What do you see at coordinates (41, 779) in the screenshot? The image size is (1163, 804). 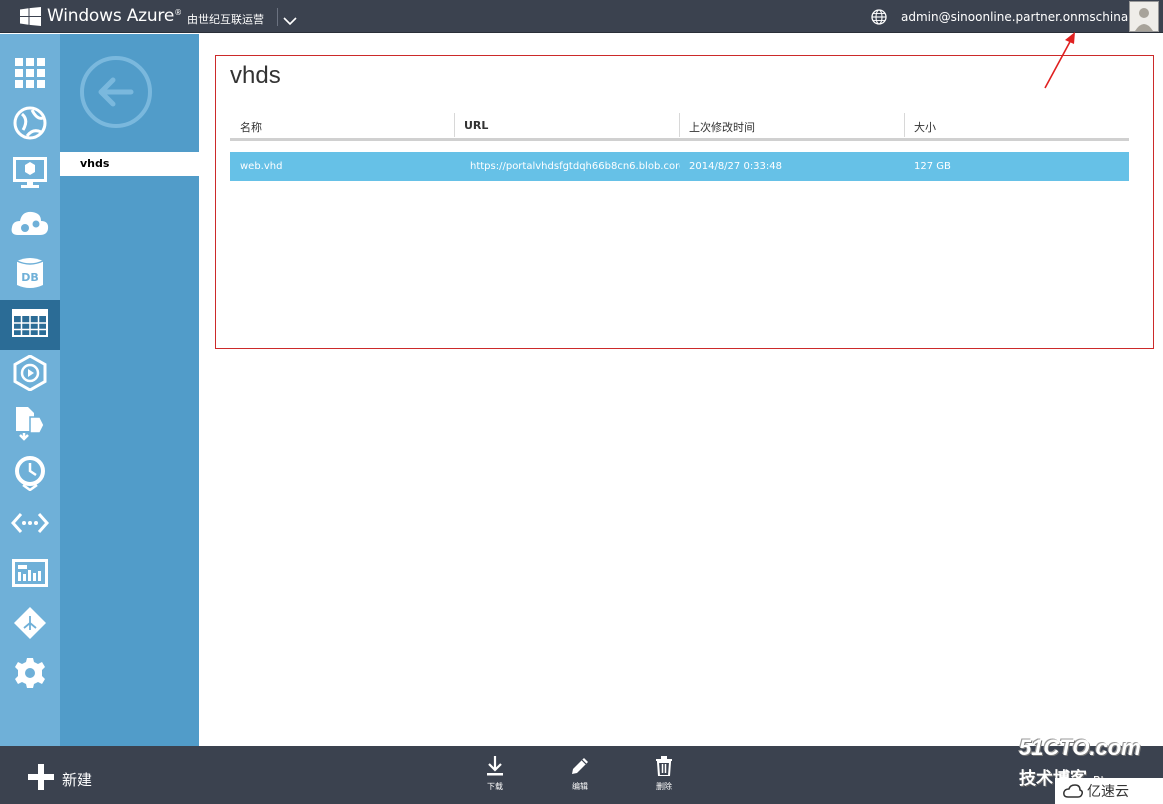 I see `plus-icon` at bounding box center [41, 779].